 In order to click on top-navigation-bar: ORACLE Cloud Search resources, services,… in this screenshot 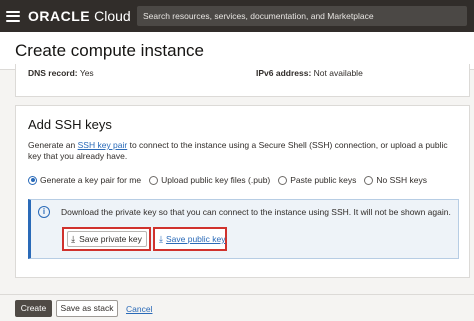, I will do `click(237, 16)`.